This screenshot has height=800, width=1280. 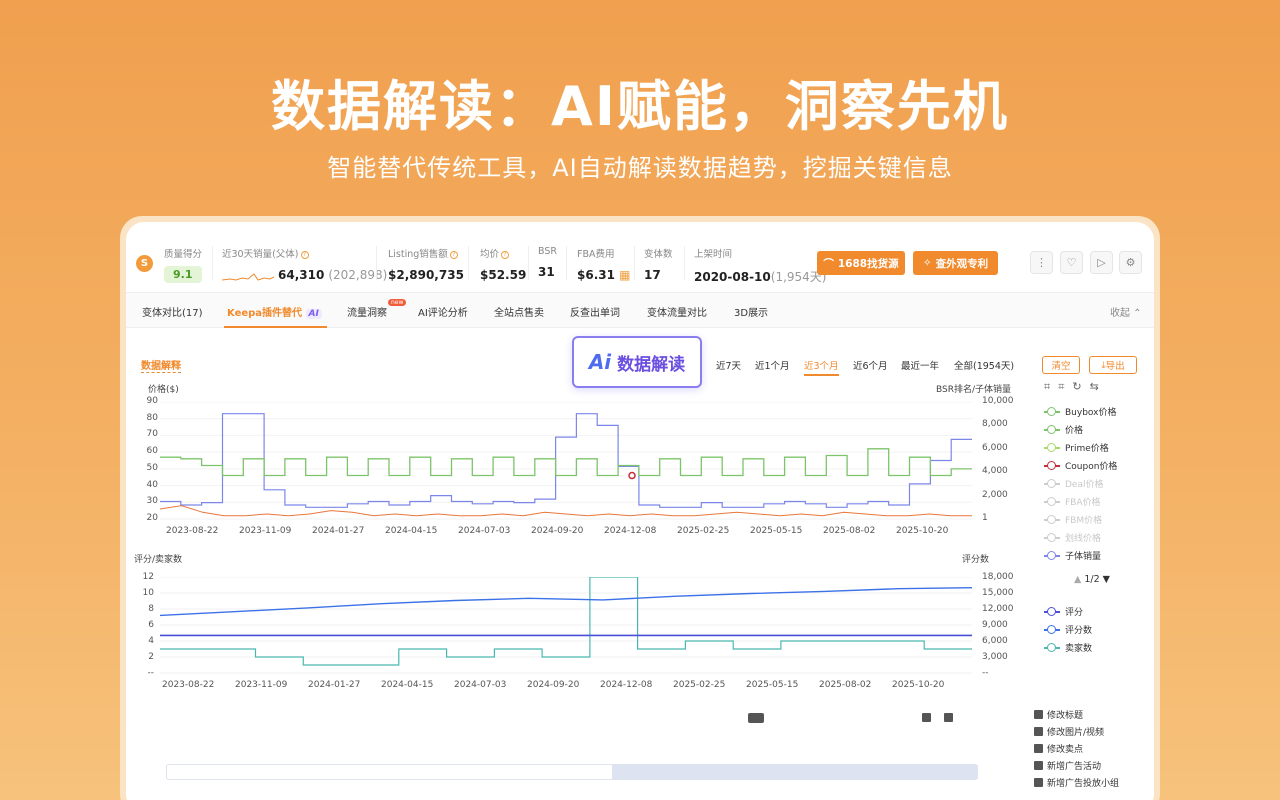 I want to click on legend-item: Buybox价格, so click(x=1080, y=411).